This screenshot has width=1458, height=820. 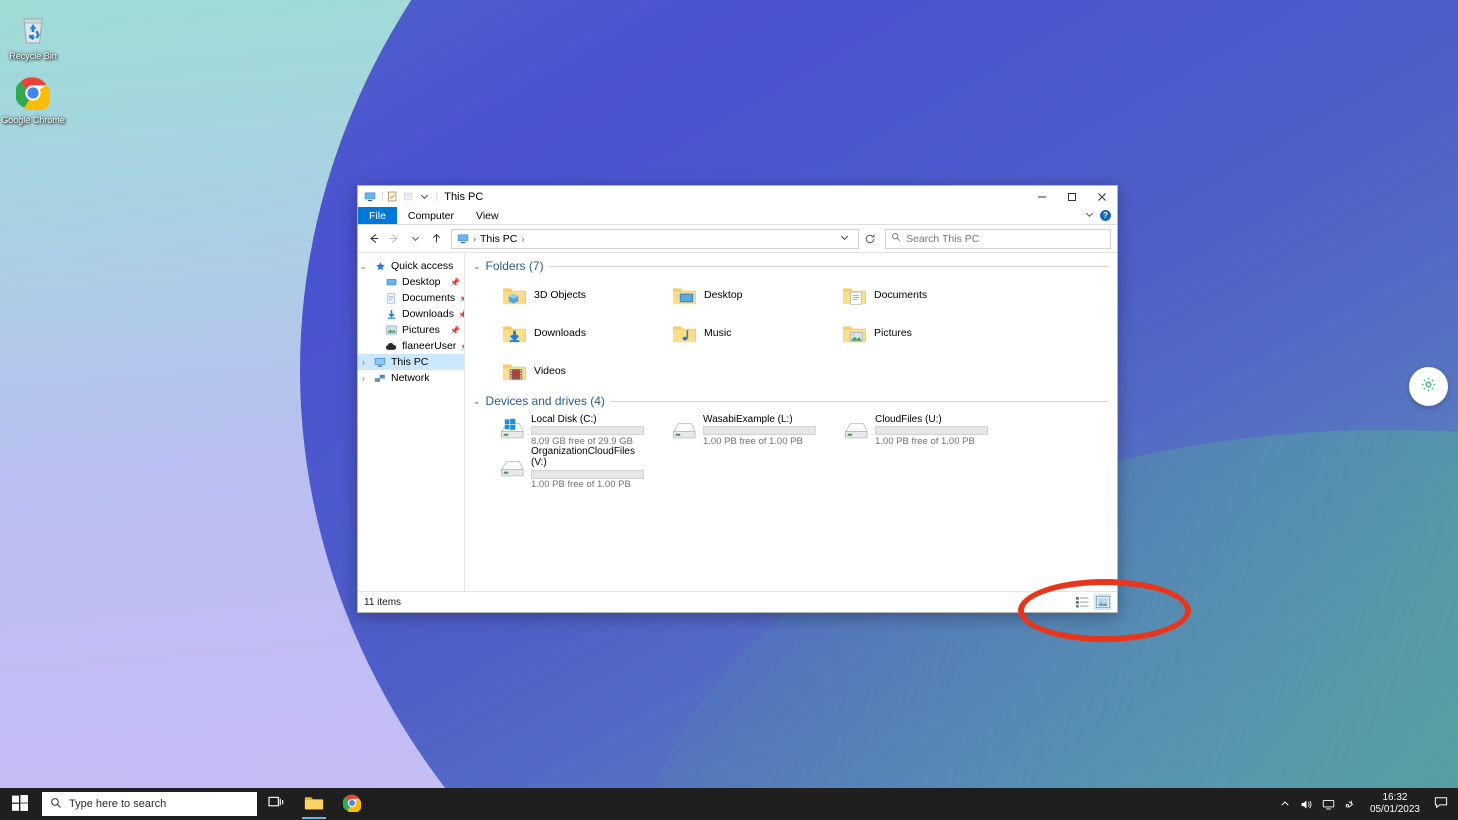 I want to click on sidebar-item-desktop: Desktop 📌, so click(x=411, y=282).